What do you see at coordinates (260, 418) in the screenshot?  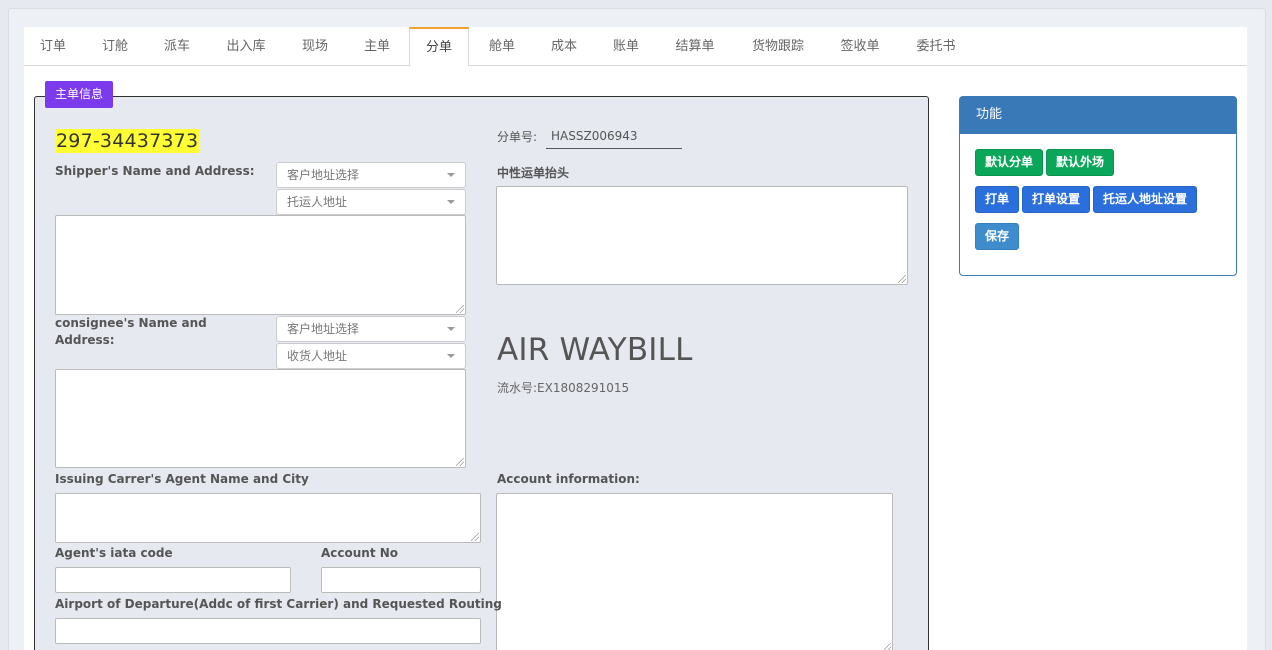 I see `consignee-textarea` at bounding box center [260, 418].